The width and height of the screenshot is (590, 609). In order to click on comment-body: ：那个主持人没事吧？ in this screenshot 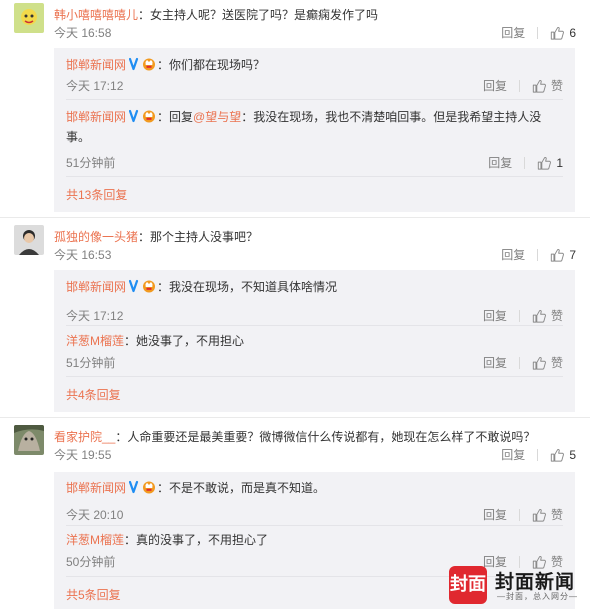, I will do `click(198, 237)`.